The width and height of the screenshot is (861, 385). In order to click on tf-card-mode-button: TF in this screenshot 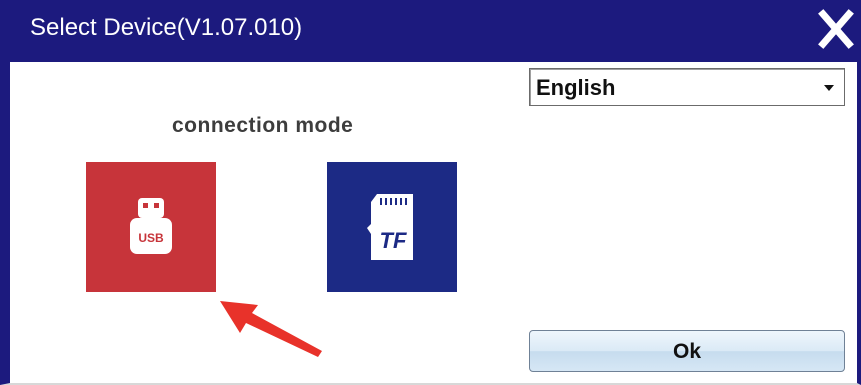, I will do `click(392, 227)`.